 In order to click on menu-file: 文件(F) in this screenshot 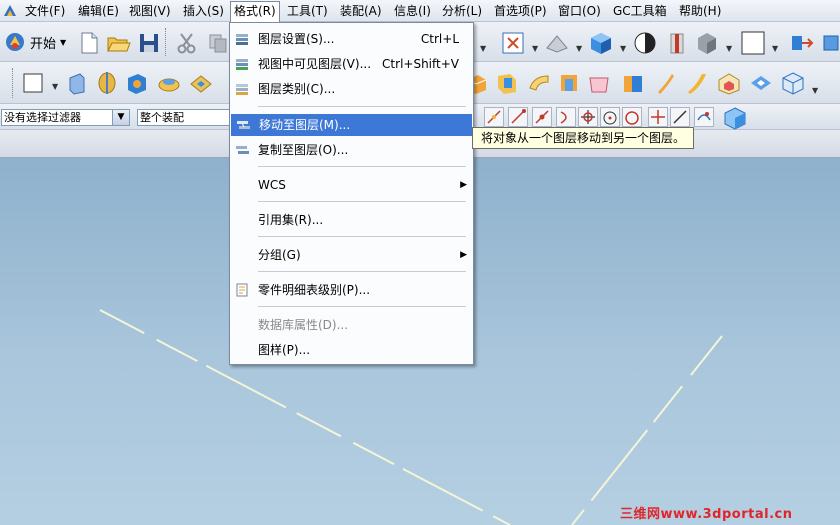, I will do `click(45, 11)`.